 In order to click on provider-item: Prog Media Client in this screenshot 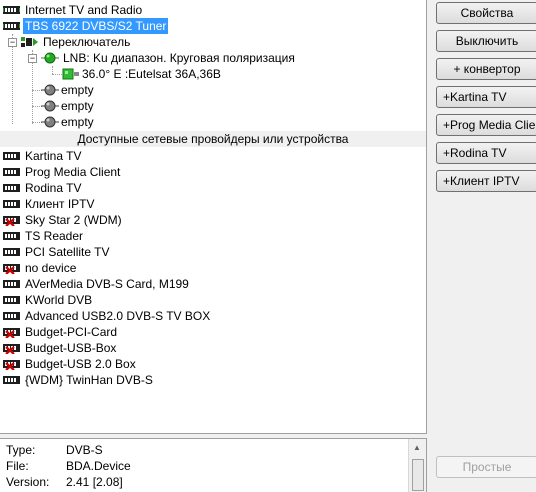, I will do `click(210, 172)`.